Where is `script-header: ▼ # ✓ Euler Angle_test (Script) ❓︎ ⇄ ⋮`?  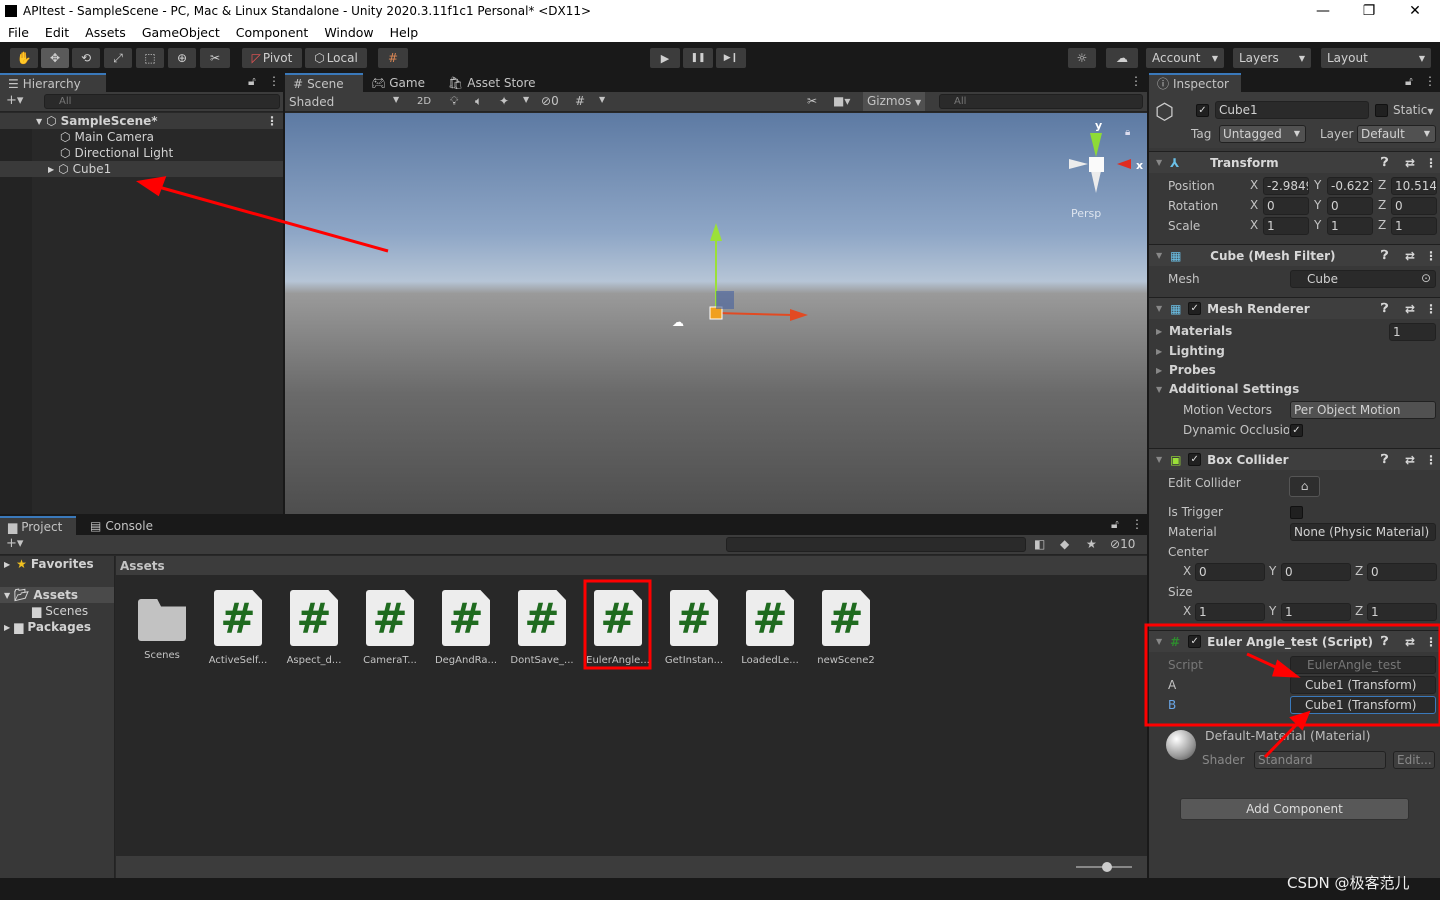
script-header: ▼ # ✓ Euler Angle_test (Script) ❓︎ ⇄ ⋮ is located at coordinates (1294, 641).